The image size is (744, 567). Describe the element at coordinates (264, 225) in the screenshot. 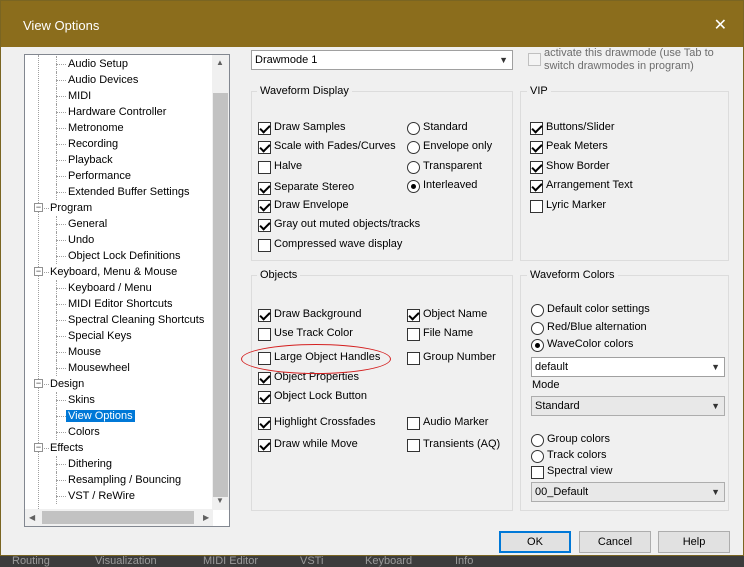

I see `gray-out-muted-objects-tracks-checkbox` at that location.